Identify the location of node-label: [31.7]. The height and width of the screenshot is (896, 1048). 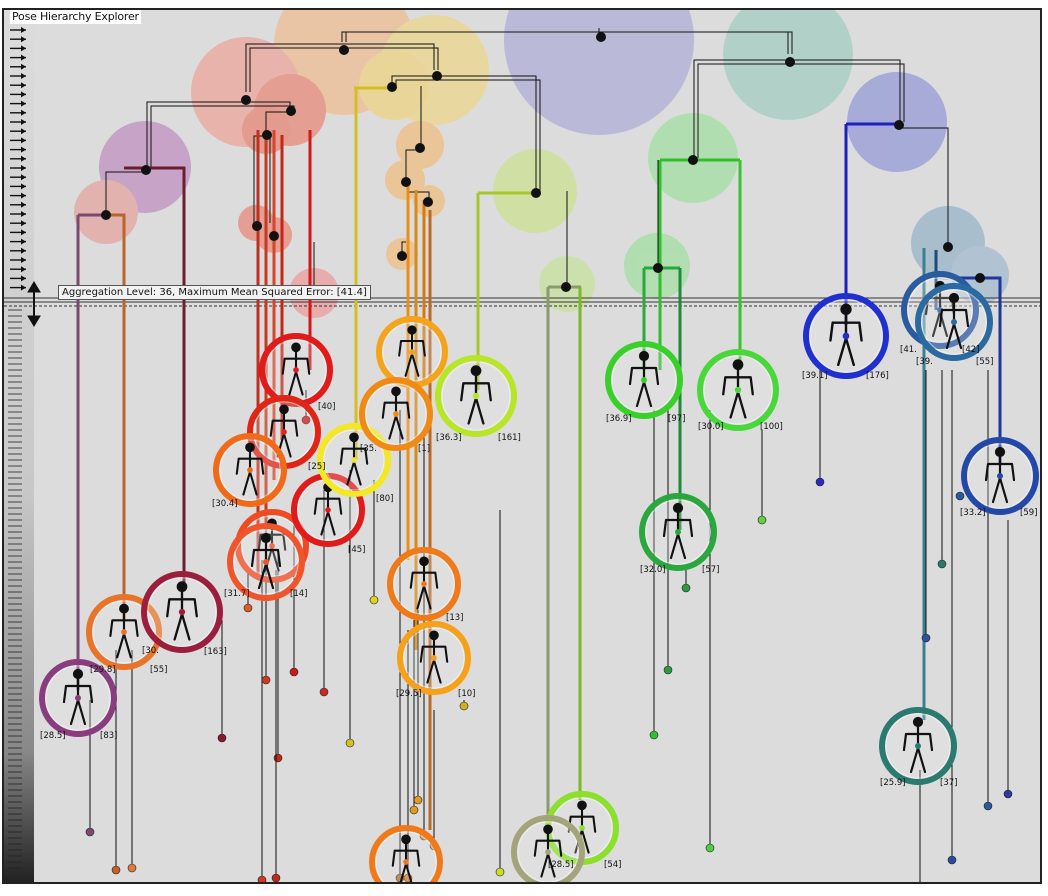
(237, 594).